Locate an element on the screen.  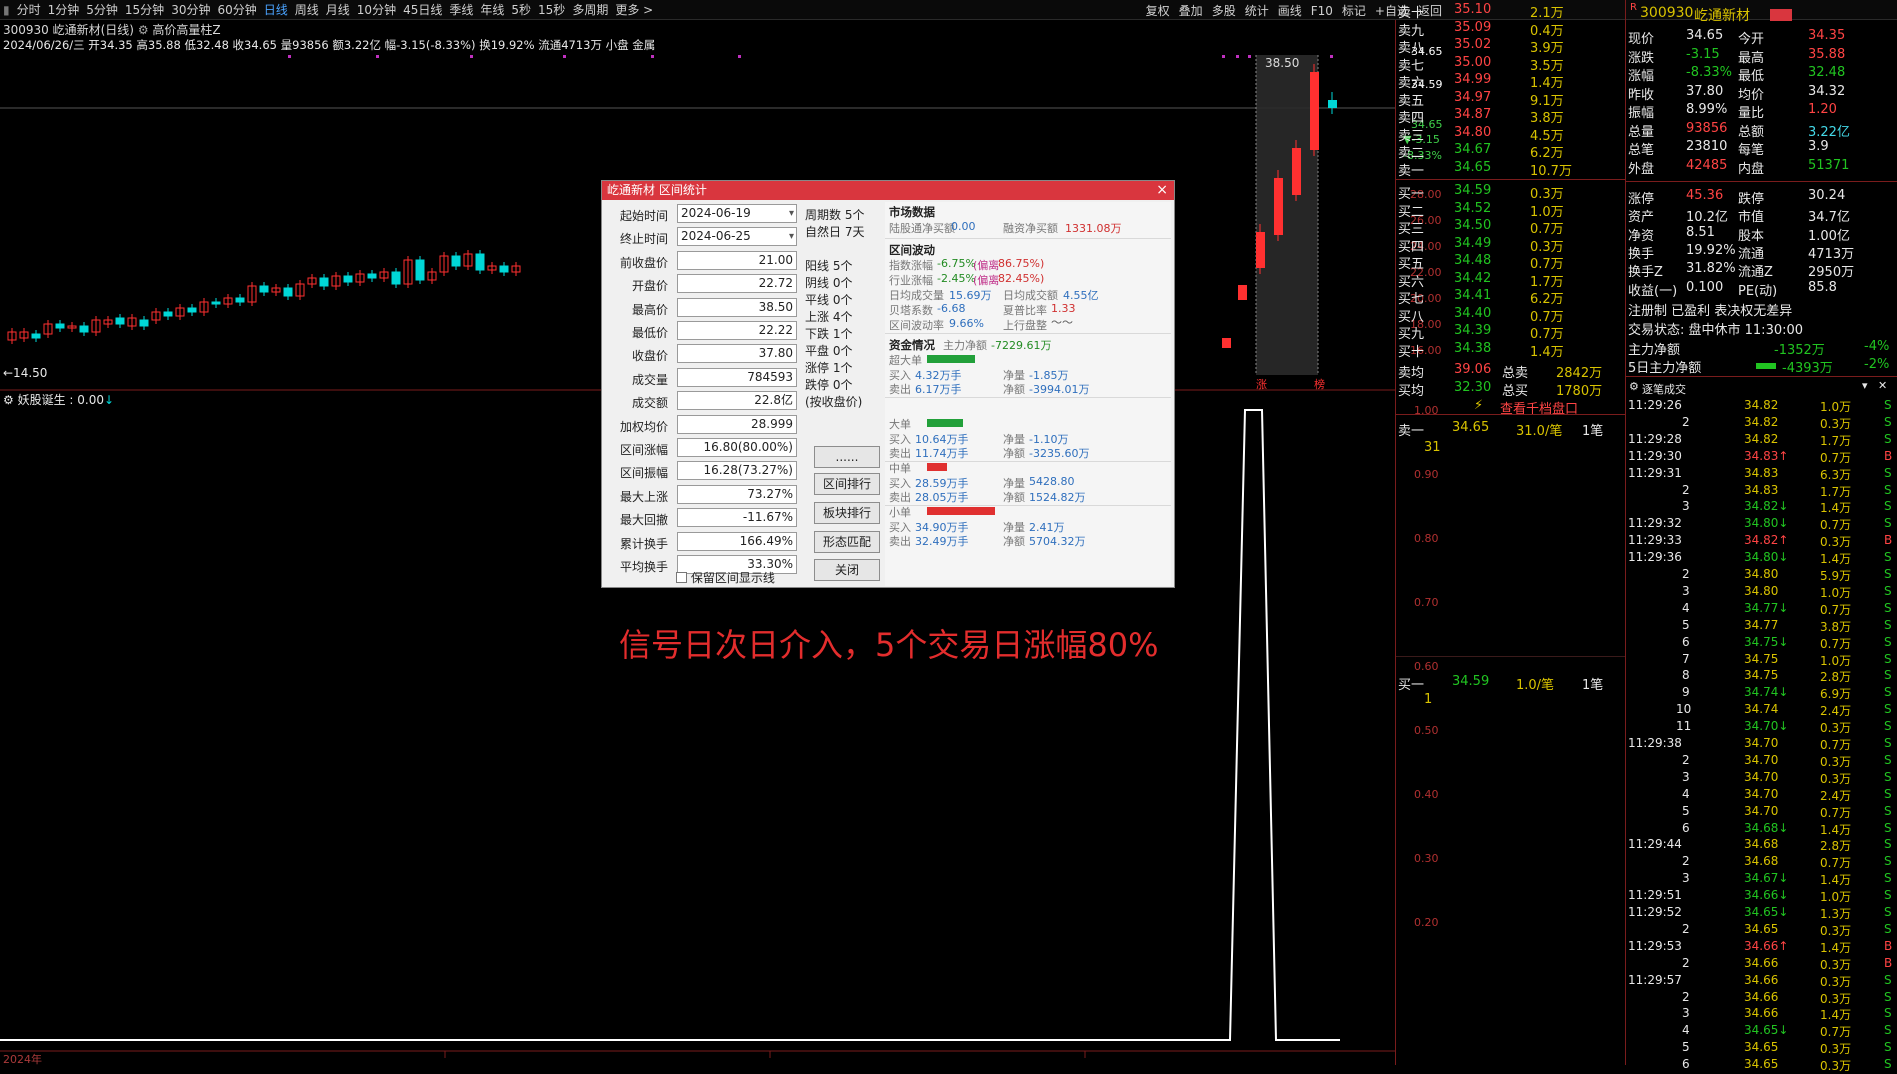
field-value-2: 21.00 is located at coordinates (737, 260).